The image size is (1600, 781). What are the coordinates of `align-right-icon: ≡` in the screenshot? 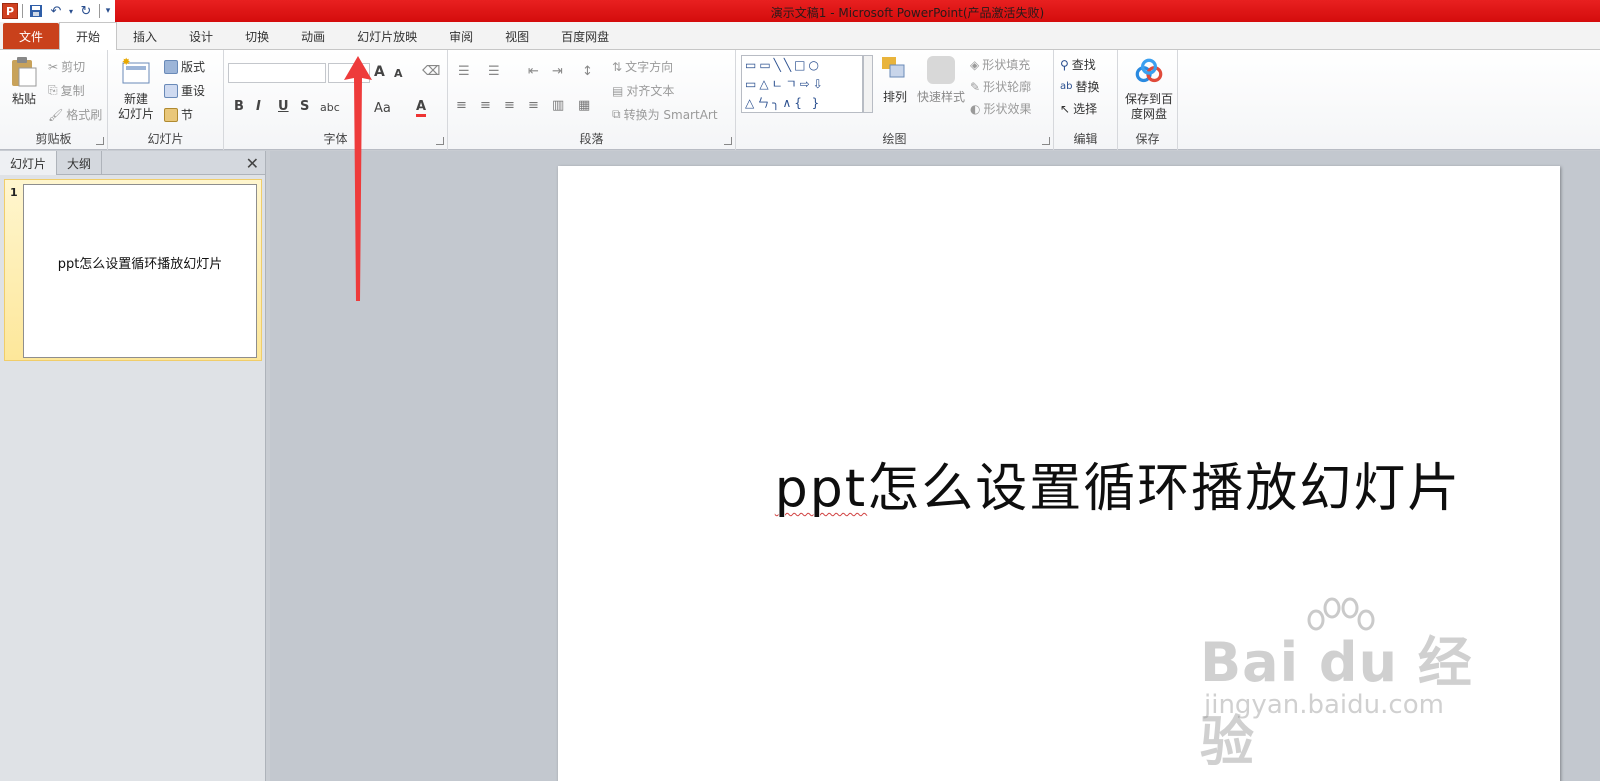 It's located at (509, 105).